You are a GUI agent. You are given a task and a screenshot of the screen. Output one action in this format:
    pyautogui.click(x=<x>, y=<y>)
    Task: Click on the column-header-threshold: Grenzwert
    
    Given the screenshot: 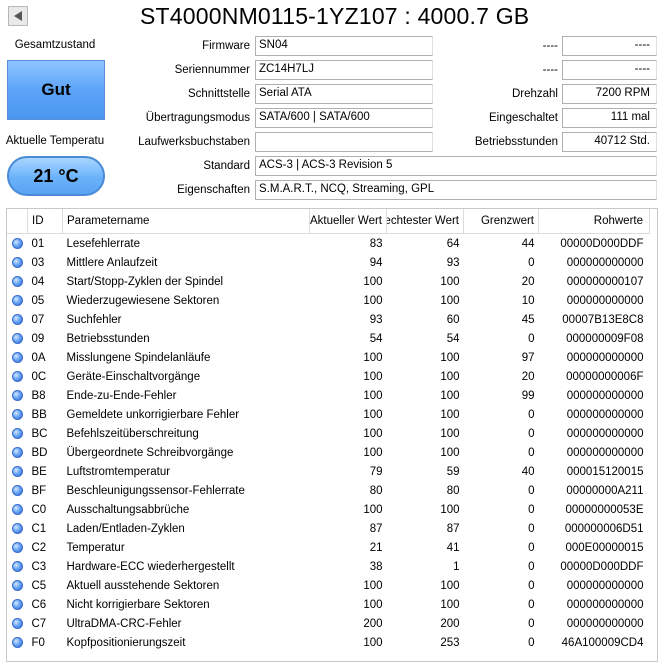 What is the action you would take?
    pyautogui.click(x=501, y=221)
    